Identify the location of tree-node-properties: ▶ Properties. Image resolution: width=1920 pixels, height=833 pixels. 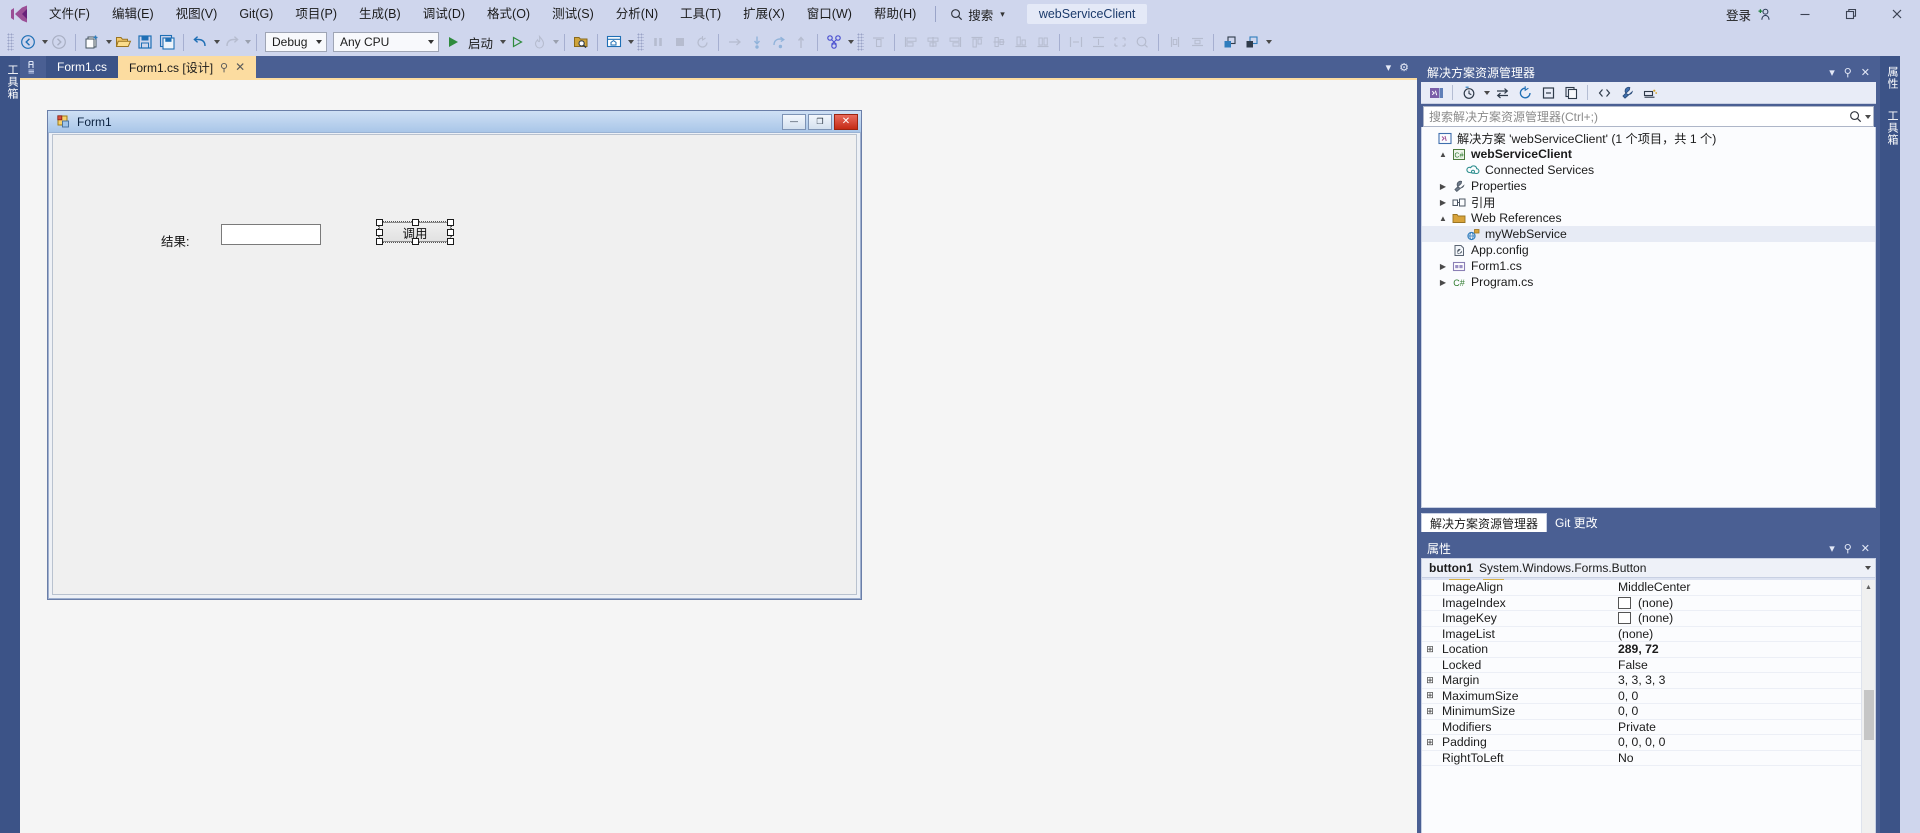
(1648, 186).